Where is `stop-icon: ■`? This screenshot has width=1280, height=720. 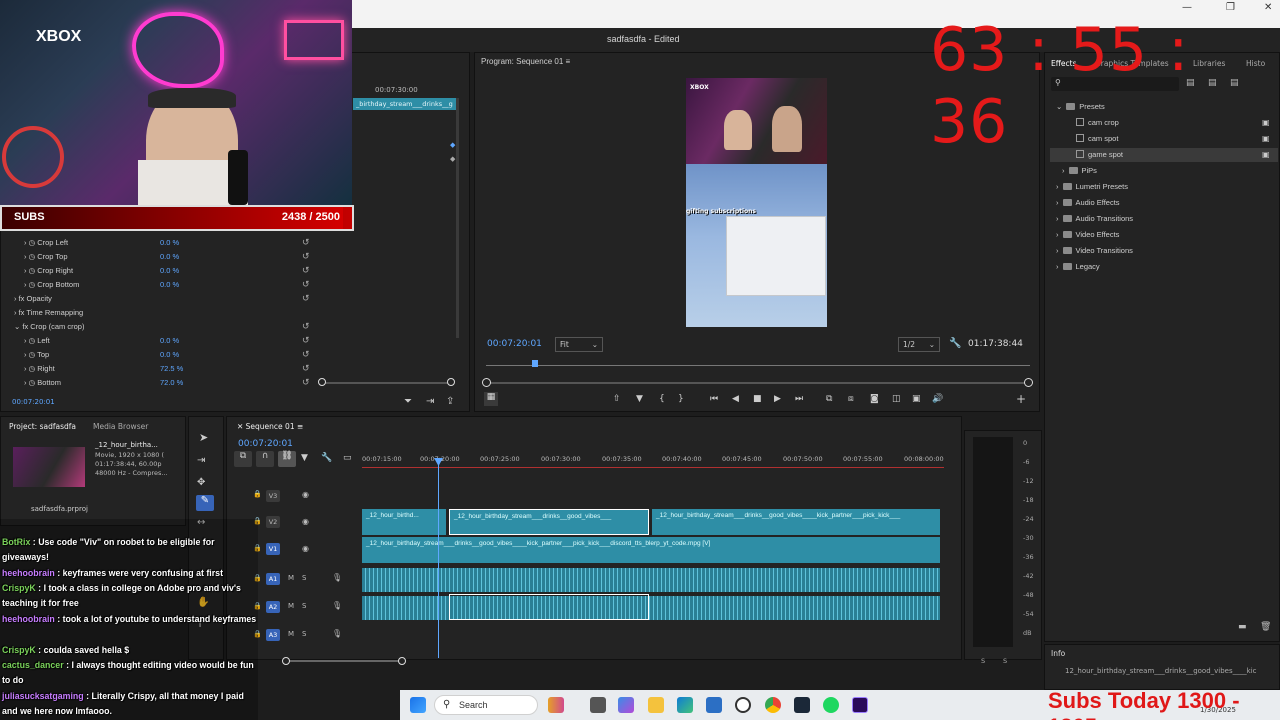 stop-icon: ■ is located at coordinates (757, 399).